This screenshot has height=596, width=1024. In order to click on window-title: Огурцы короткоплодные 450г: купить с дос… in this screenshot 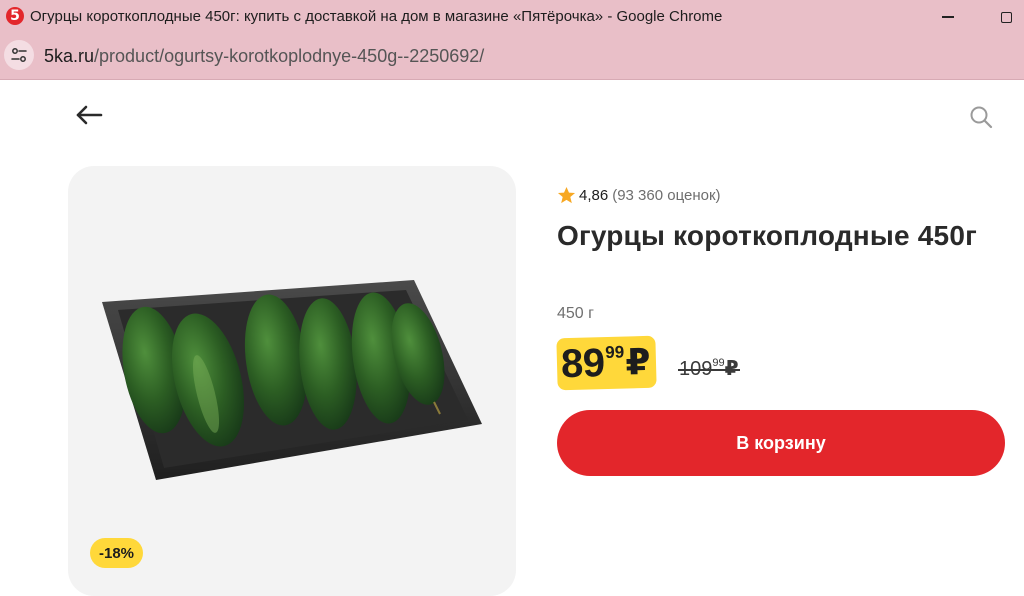, I will do `click(376, 16)`.